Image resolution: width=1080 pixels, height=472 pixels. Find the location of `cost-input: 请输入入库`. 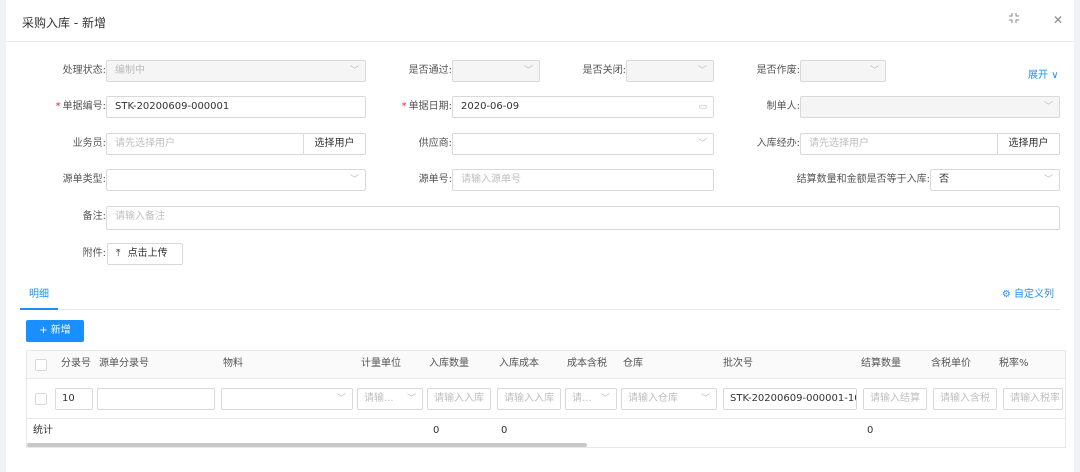

cost-input: 请输入入库 is located at coordinates (529, 399).